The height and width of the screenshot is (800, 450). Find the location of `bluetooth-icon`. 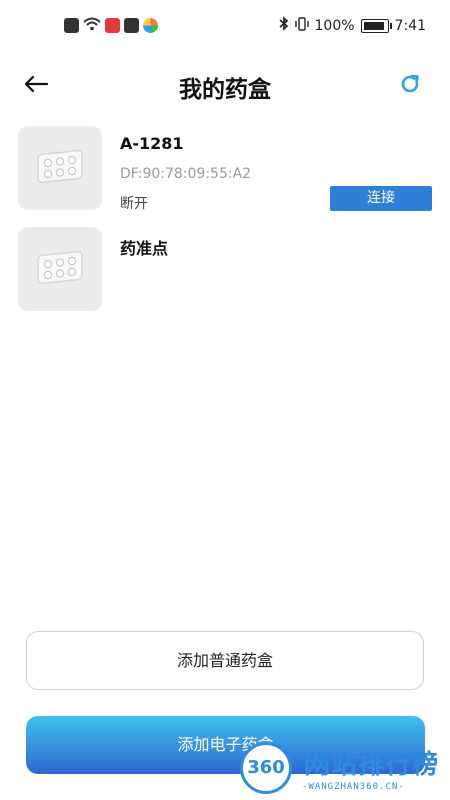

bluetooth-icon is located at coordinates (283, 25).